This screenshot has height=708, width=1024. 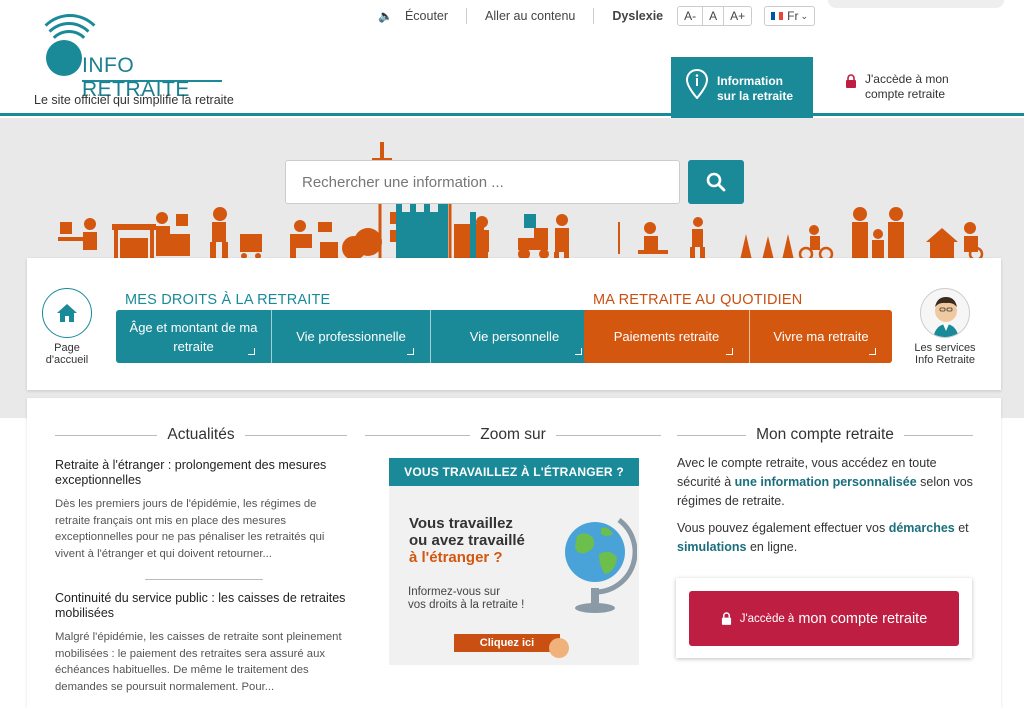 What do you see at coordinates (793, 16) in the screenshot?
I see `language-value: Fr` at bounding box center [793, 16].